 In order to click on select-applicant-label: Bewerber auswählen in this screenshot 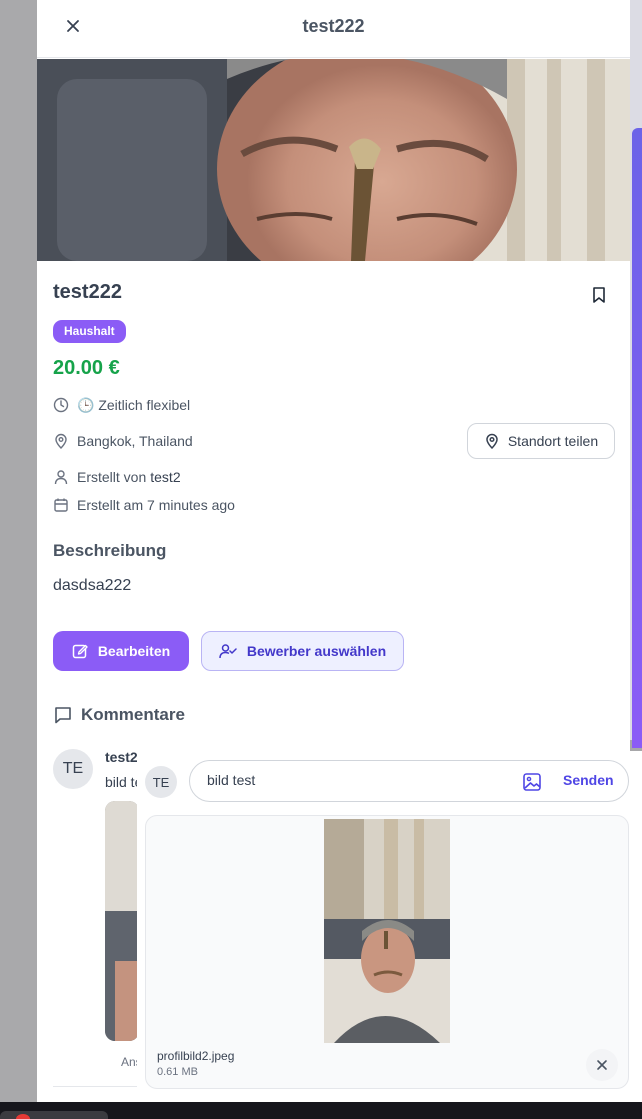, I will do `click(316, 651)`.